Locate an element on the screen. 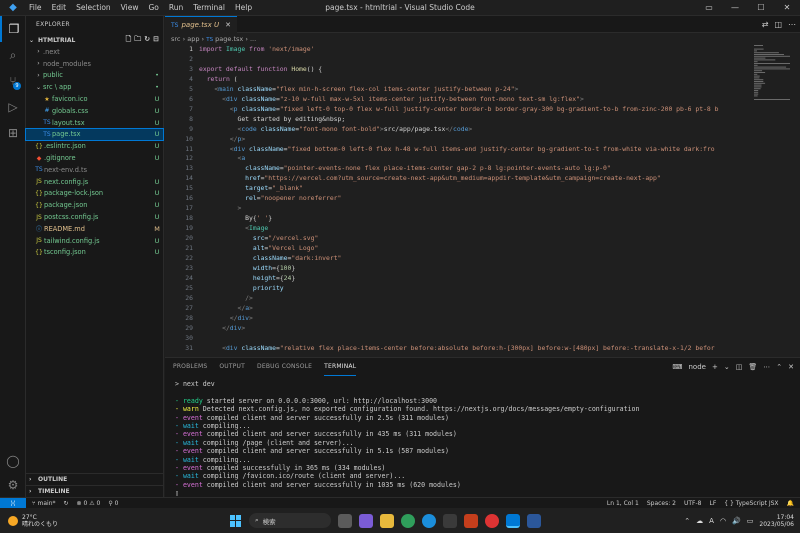  close-tab-icon: ✕ is located at coordinates (228, 25).